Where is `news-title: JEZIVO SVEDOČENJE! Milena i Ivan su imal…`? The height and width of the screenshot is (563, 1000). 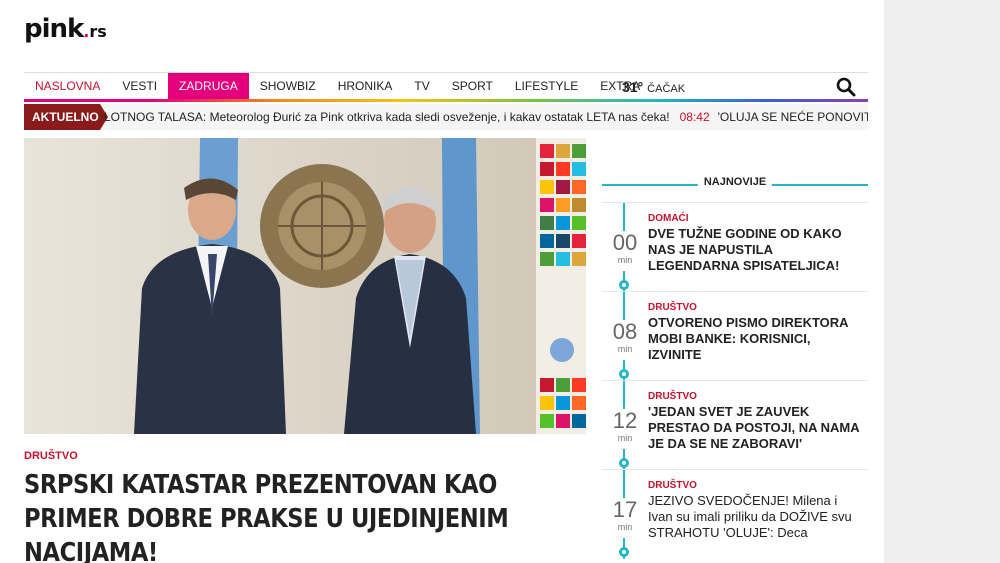
news-title: JEZIVO SVEDOČENJE! Milena i Ivan su imal… is located at coordinates (754, 517).